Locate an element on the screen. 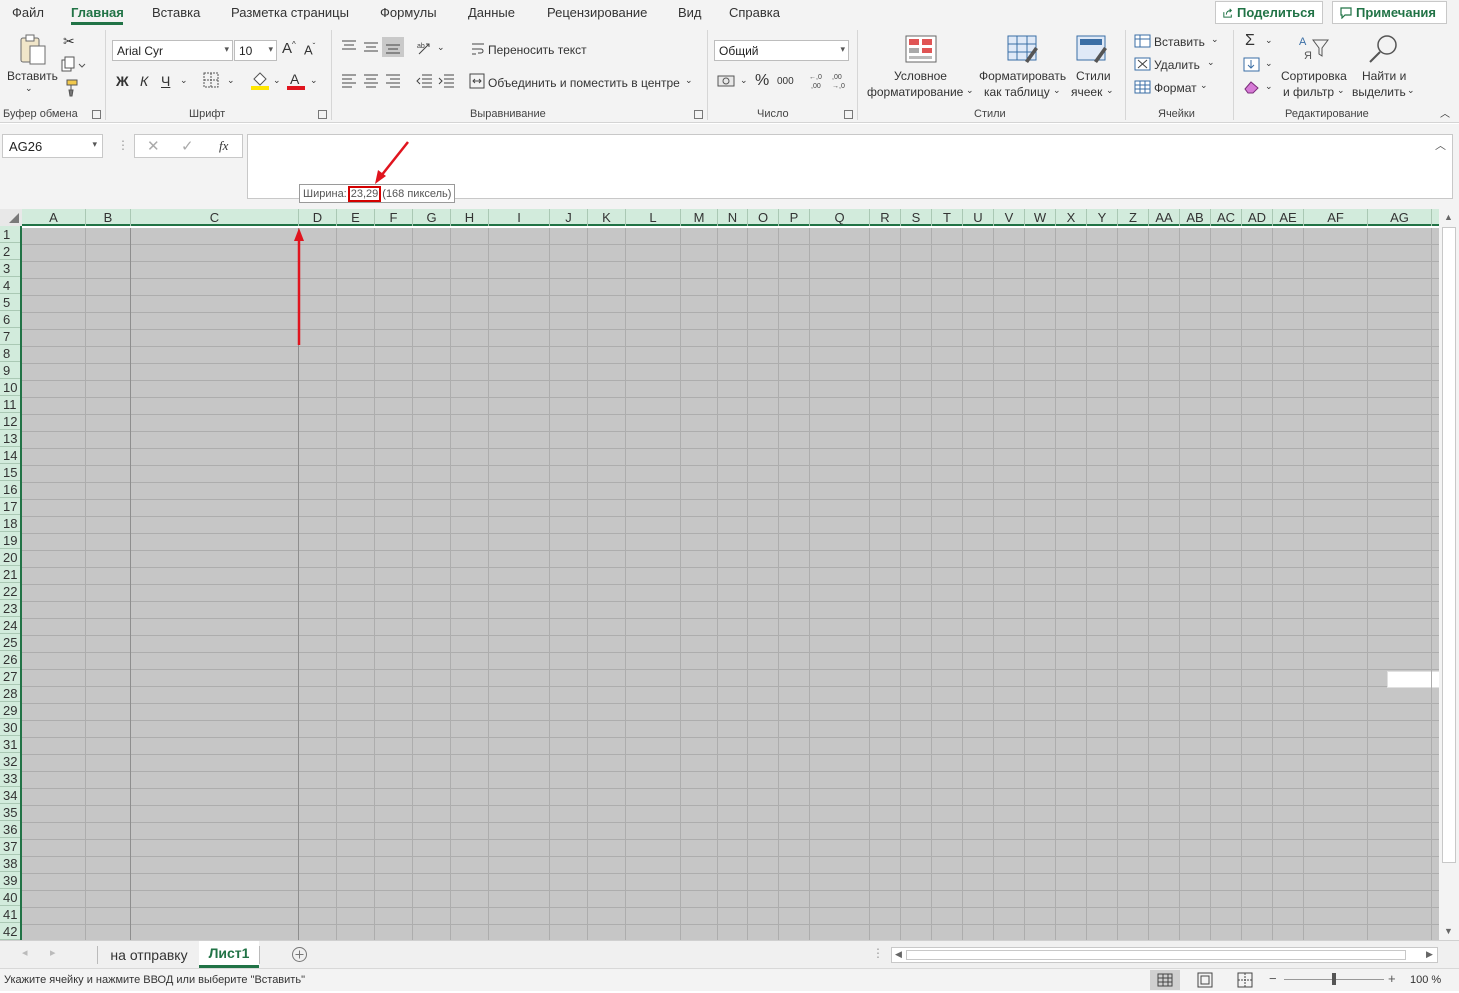 Image resolution: width=1459 pixels, height=993 pixels. font-size-combo: 10 ▾ is located at coordinates (255, 50).